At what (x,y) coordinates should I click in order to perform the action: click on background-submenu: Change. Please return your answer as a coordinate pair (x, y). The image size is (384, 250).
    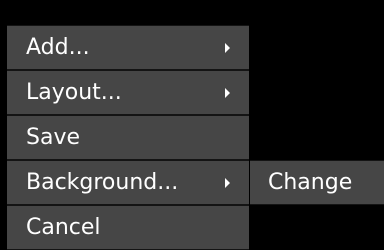
    Looking at the image, I should click on (317, 182).